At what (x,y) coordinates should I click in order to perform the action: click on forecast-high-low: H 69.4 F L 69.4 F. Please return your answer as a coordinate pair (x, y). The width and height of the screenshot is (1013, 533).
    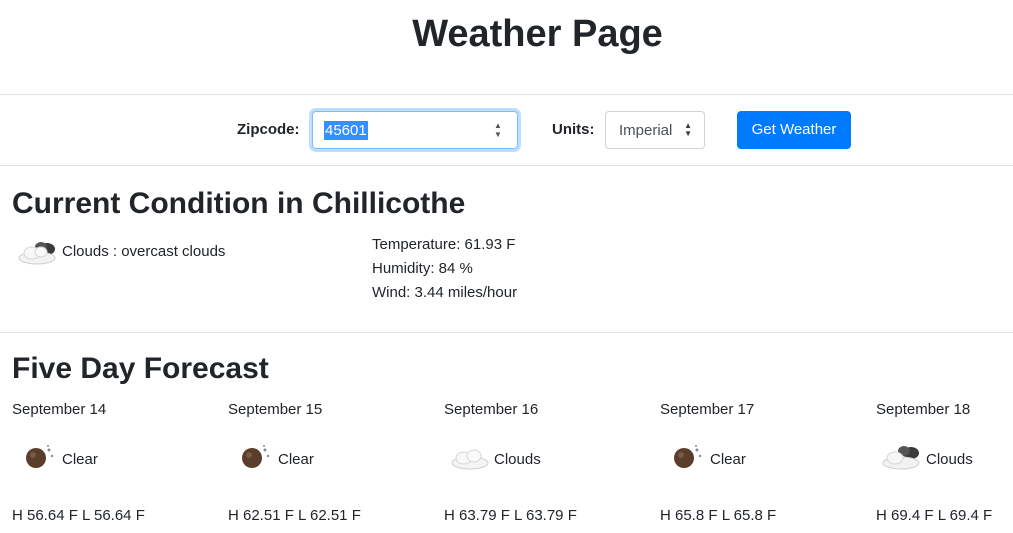
    Looking at the image, I should click on (934, 515).